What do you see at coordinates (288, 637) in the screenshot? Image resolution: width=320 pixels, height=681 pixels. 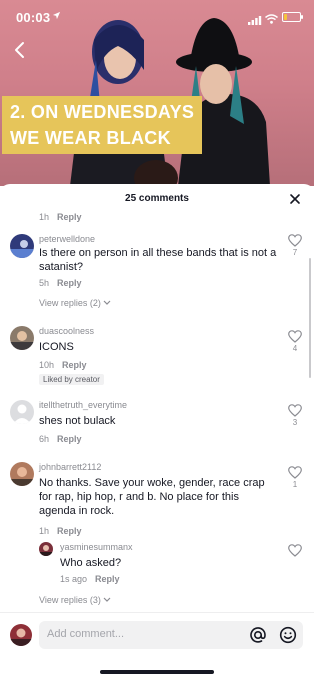 I see `emoji-icon` at bounding box center [288, 637].